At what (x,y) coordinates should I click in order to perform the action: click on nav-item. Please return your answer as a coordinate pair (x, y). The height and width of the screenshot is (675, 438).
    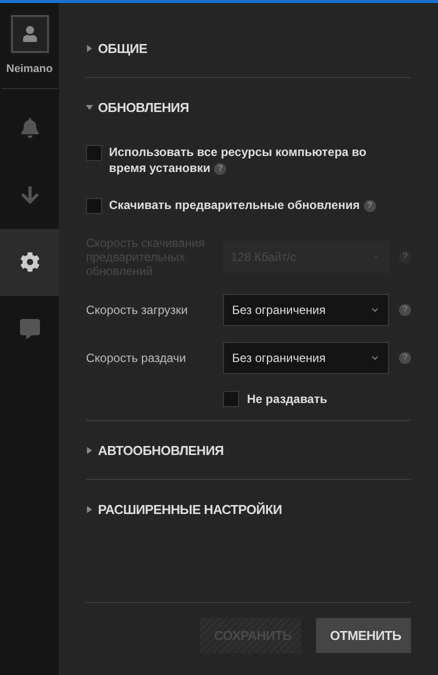
    Looking at the image, I should click on (29, 262).